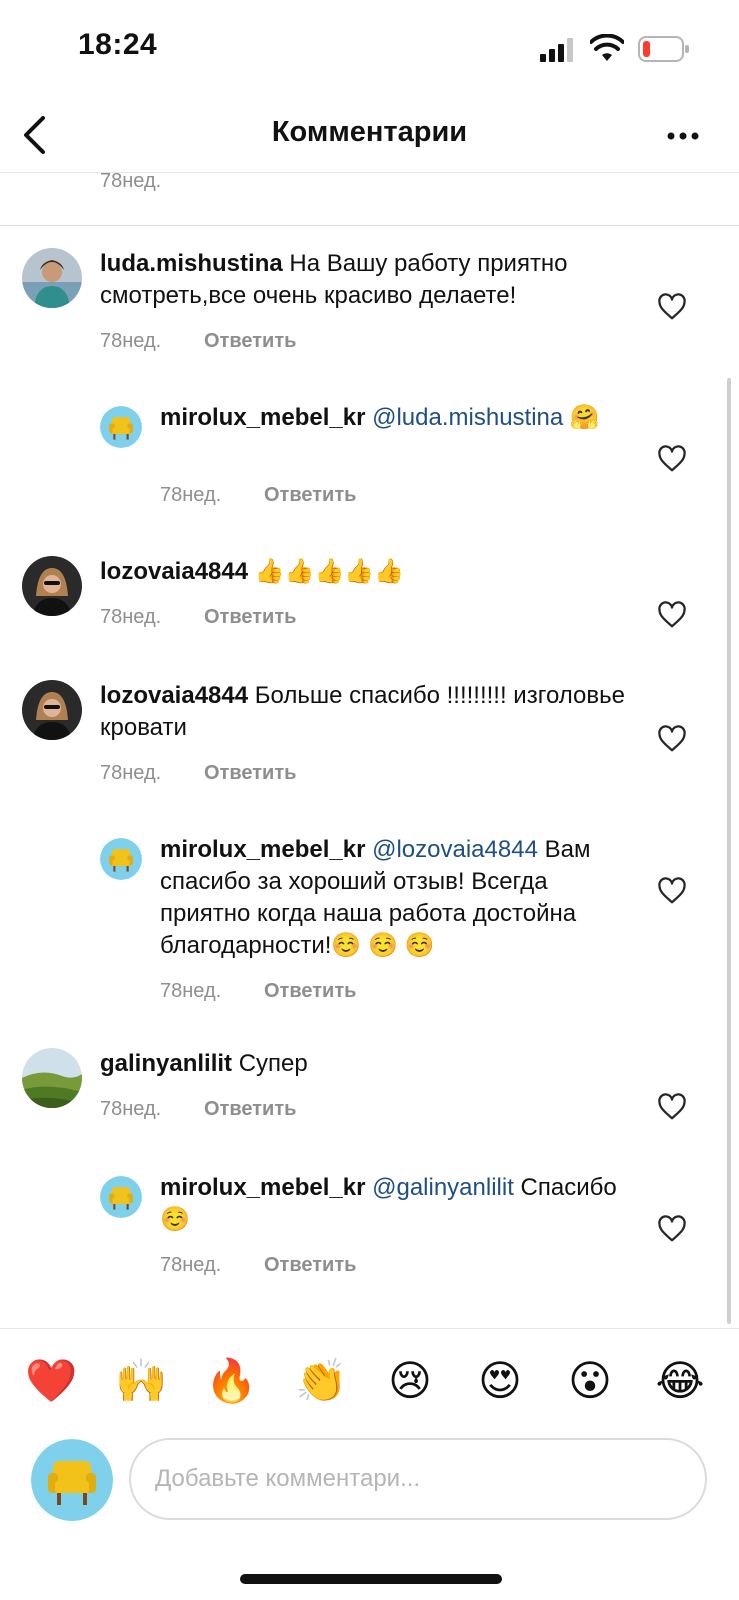 The width and height of the screenshot is (739, 1600). Describe the element at coordinates (607, 47) in the screenshot. I see `wifi-icon` at that location.